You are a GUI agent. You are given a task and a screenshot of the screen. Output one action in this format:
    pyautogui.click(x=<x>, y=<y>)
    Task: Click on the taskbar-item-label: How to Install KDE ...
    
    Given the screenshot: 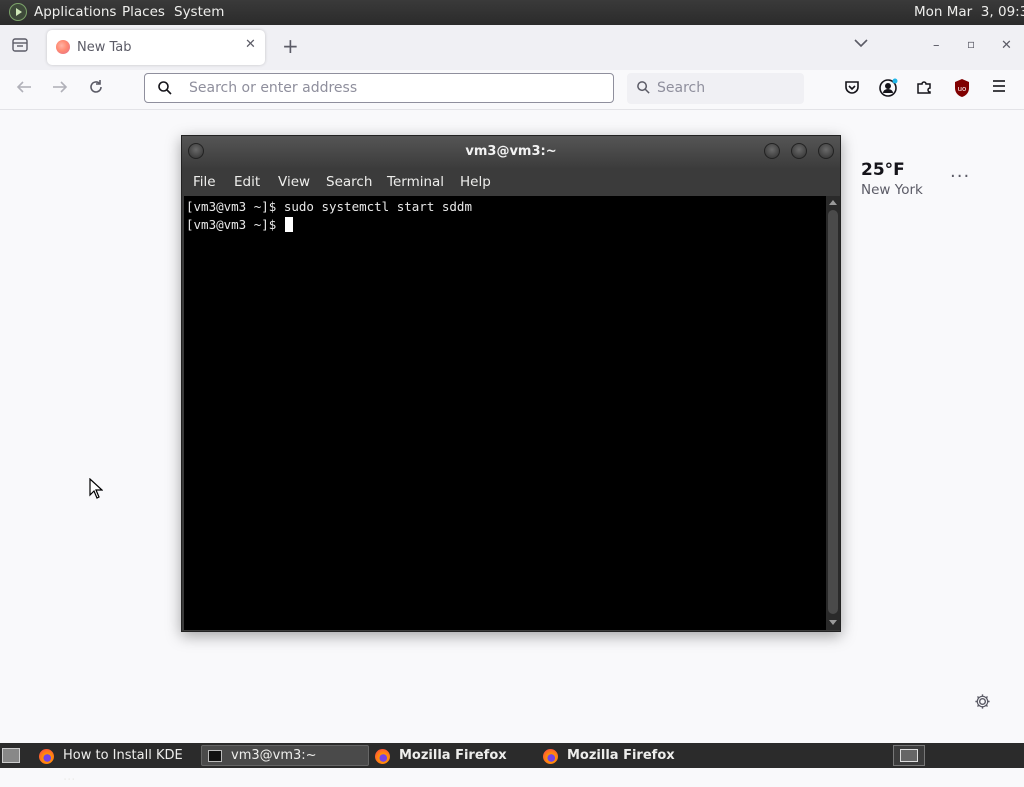 What is the action you would take?
    pyautogui.click(x=123, y=766)
    